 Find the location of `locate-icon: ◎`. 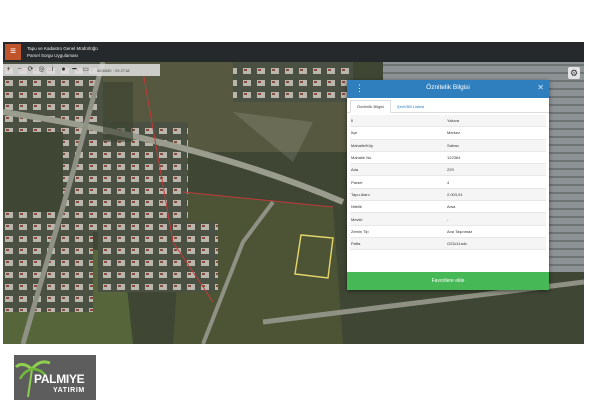

locate-icon: ◎ is located at coordinates (41, 70).